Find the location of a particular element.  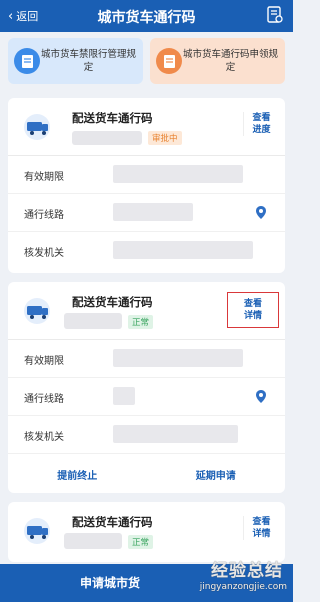

permit-actions: 提前终止 延期申请 is located at coordinates (146, 474).